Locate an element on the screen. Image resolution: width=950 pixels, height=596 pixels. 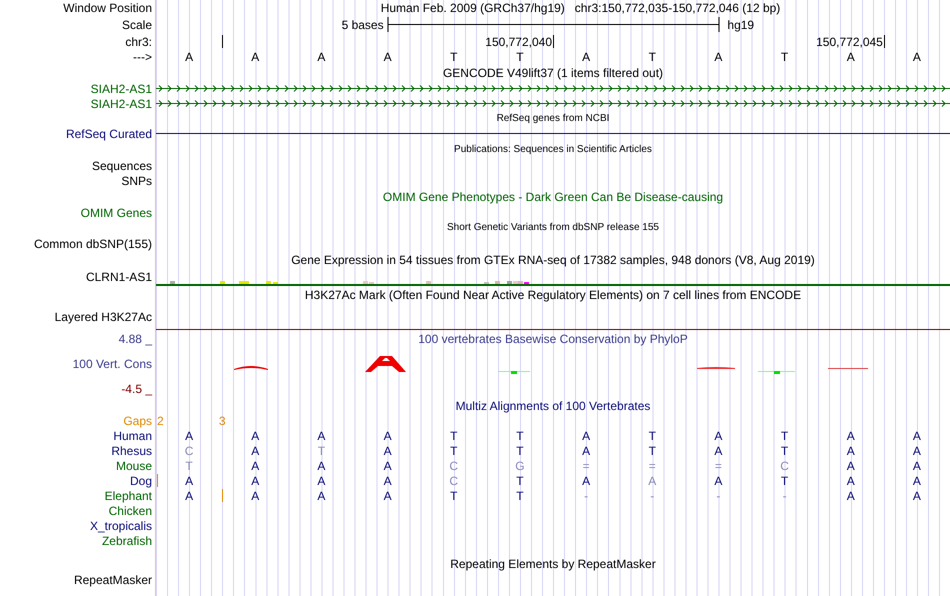
axis-min-label: -4.5 _ is located at coordinates (136, 389).